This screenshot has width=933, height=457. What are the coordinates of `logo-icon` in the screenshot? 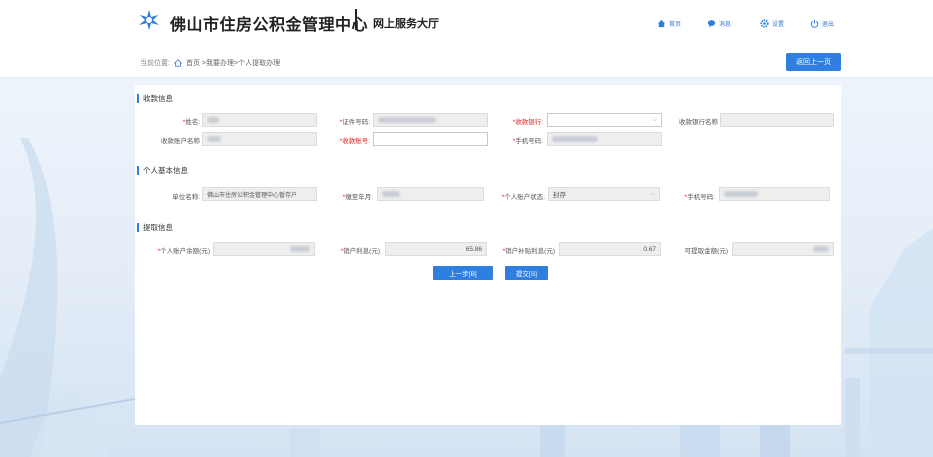 It's located at (149, 20).